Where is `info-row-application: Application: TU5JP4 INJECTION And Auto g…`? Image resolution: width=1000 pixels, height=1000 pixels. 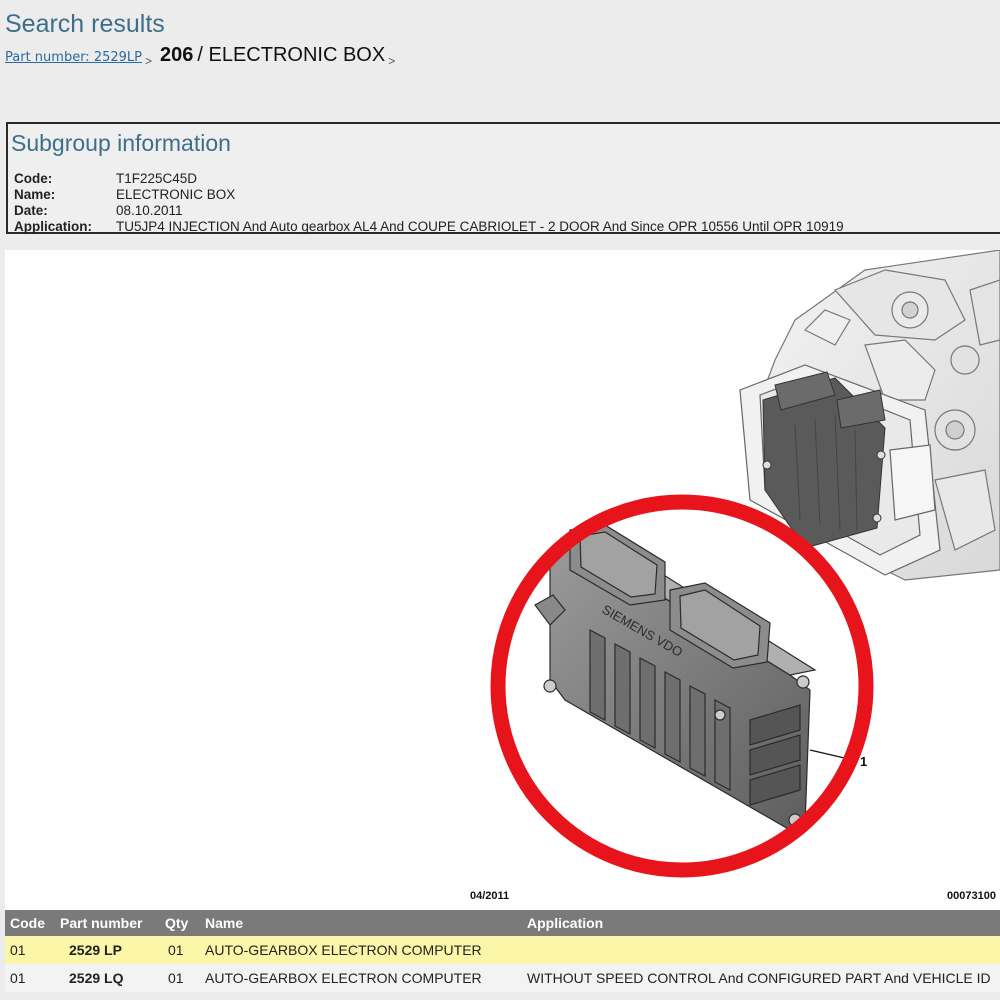 info-row-application: Application: TU5JP4 INJECTION And Auto g… is located at coordinates (429, 226).